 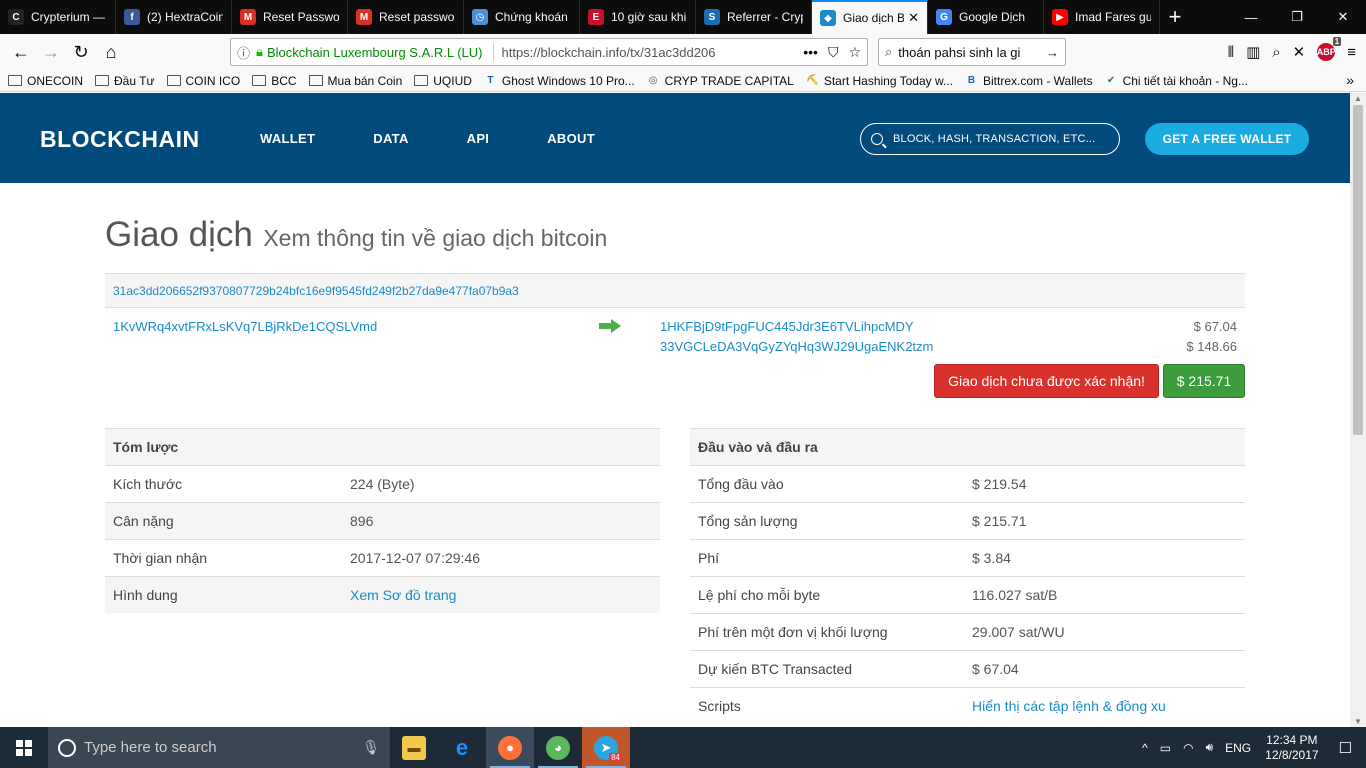 What do you see at coordinates (913, 18) in the screenshot?
I see `close-tab-icon: ✕` at bounding box center [913, 18].